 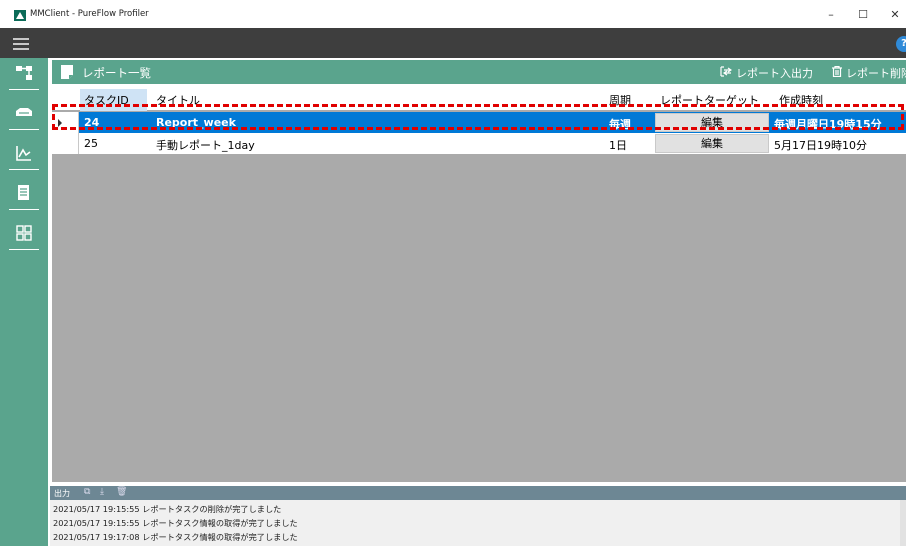 I want to click on column-header-created-time: 作成時刻, so click(x=801, y=100).